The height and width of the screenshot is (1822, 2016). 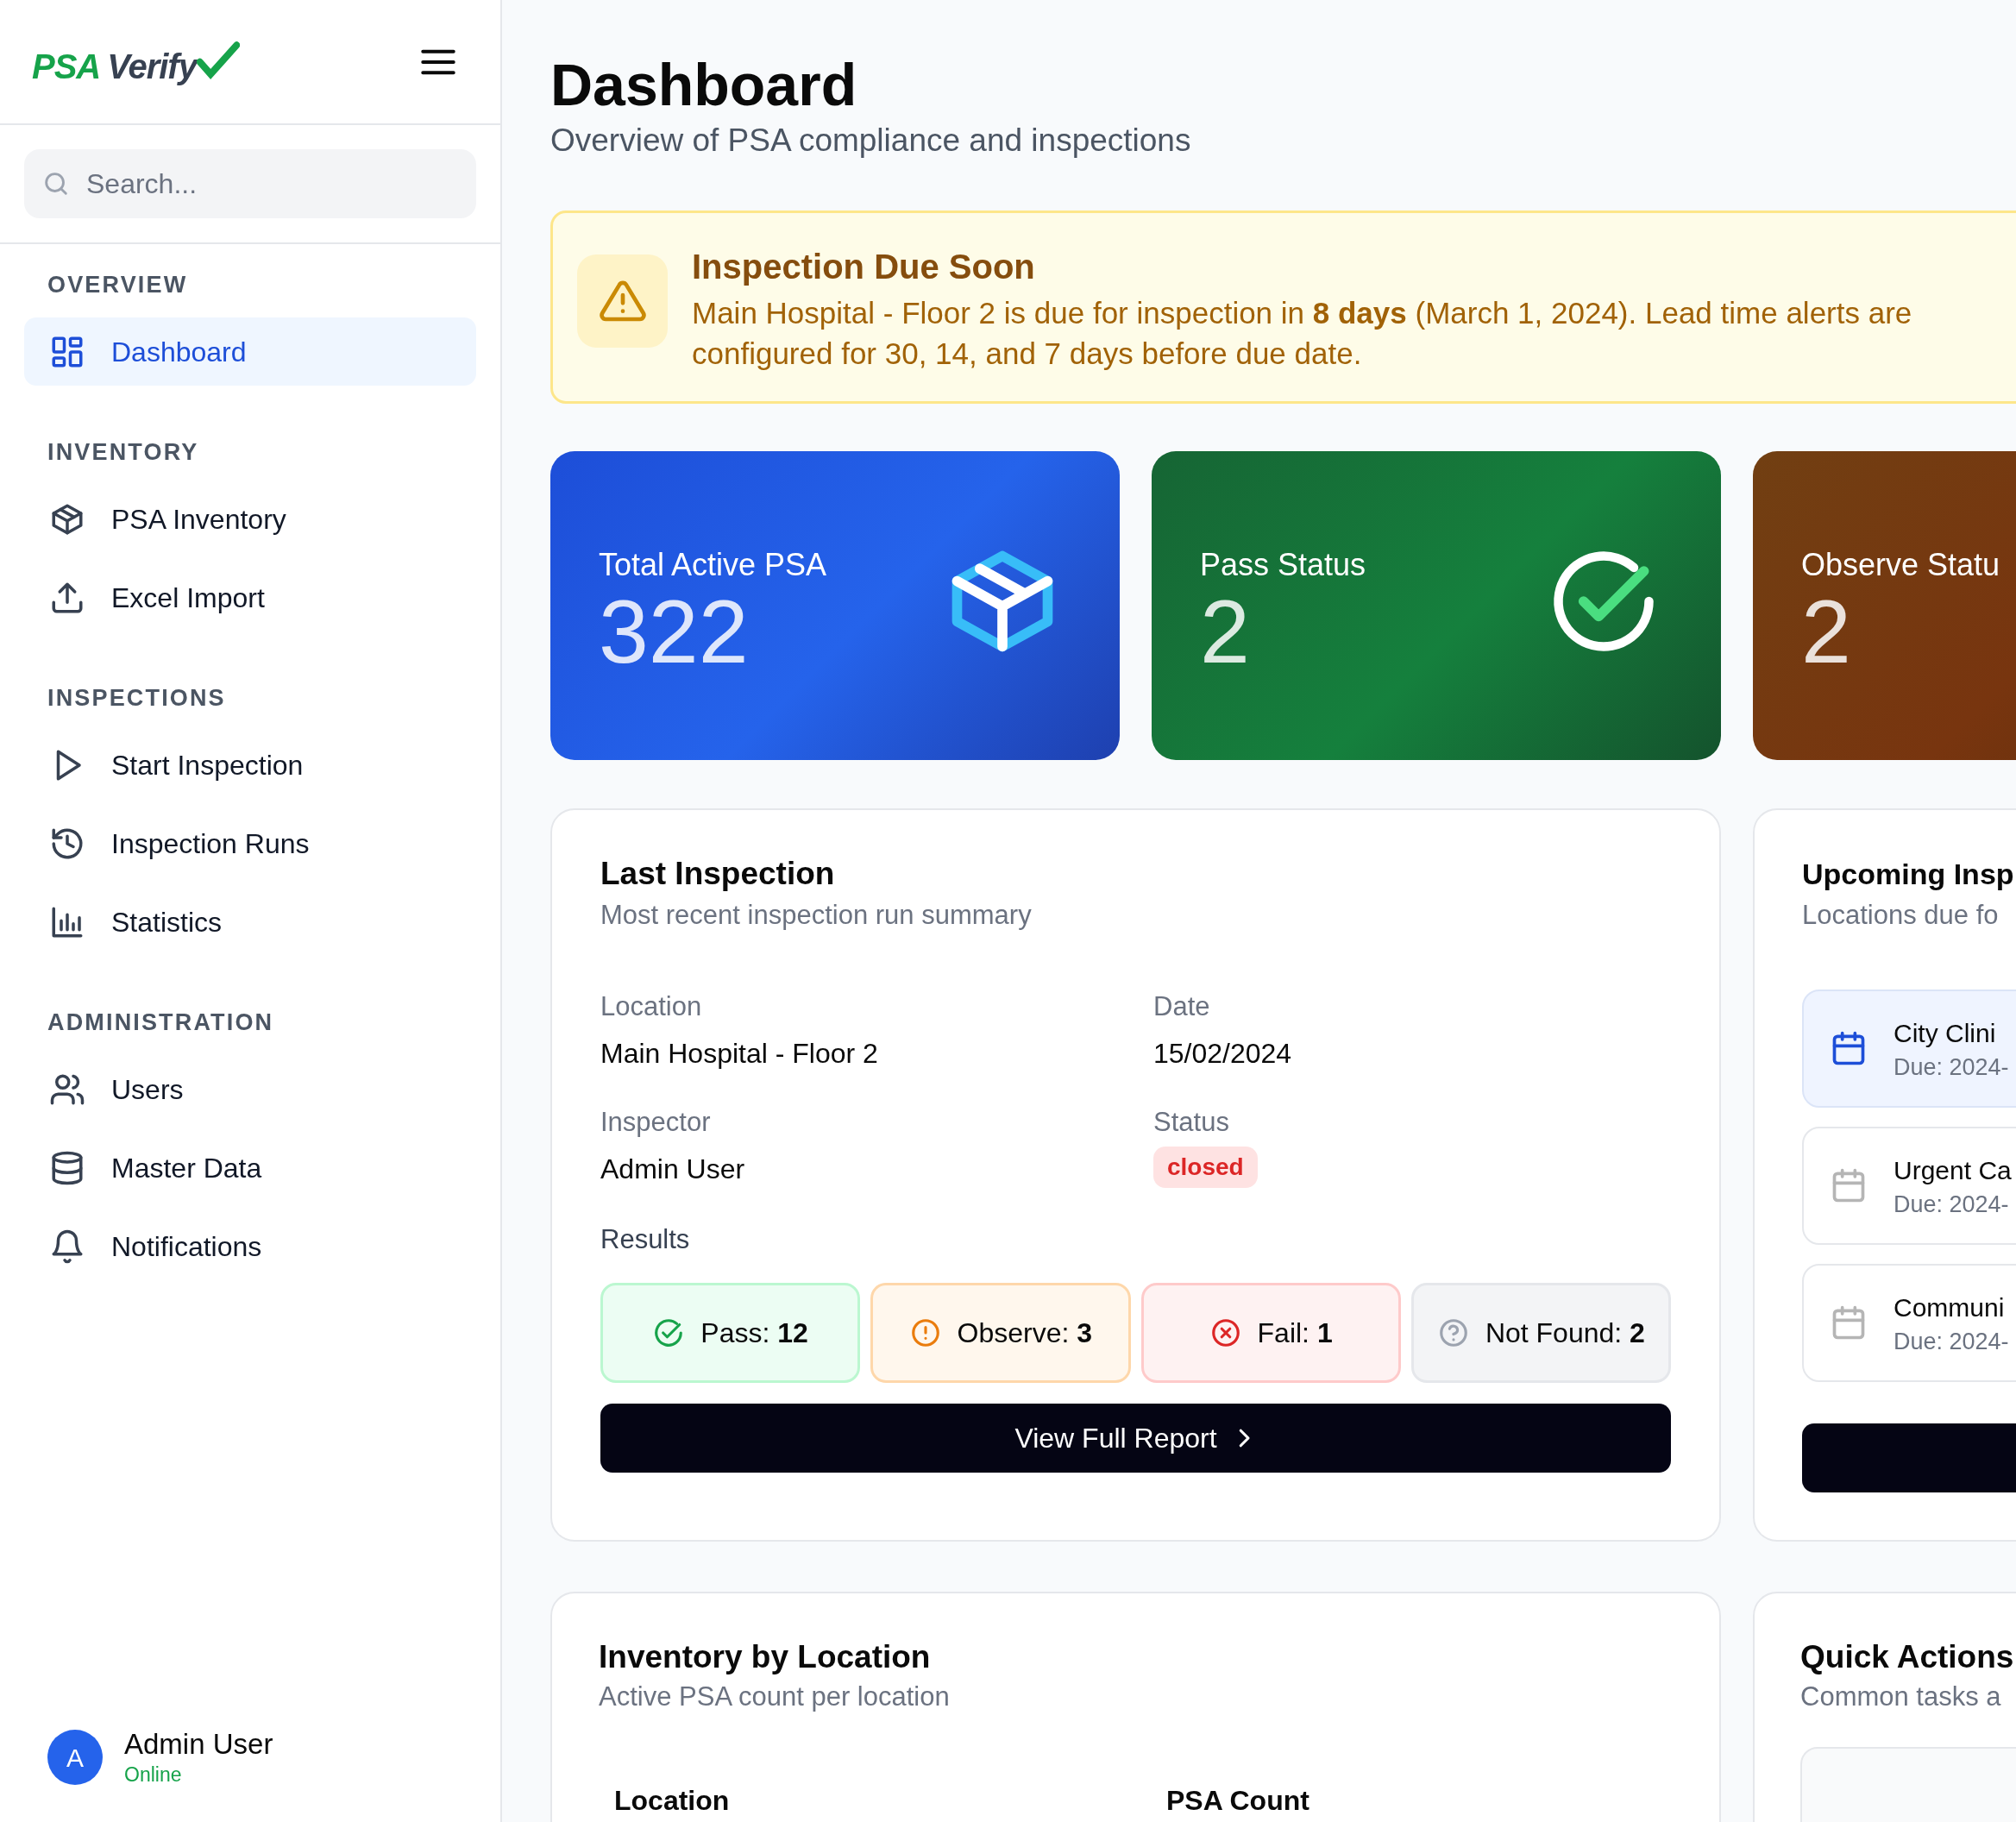 What do you see at coordinates (1901, 1697) in the screenshot?
I see `card-subtitle: Common tasks a` at bounding box center [1901, 1697].